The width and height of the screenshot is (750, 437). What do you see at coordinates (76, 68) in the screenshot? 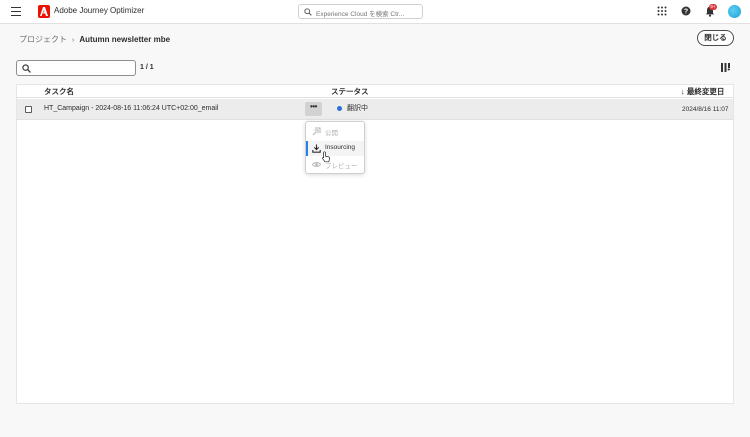
I see `task-search-input` at bounding box center [76, 68].